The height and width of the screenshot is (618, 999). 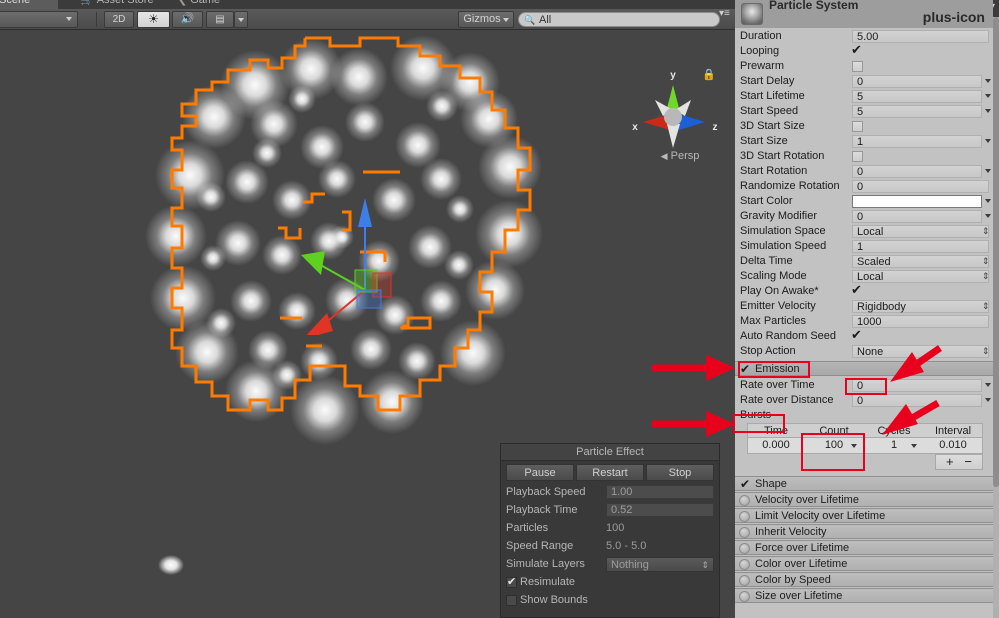 What do you see at coordinates (857, 50) in the screenshot?
I see `looping-checkbox` at bounding box center [857, 50].